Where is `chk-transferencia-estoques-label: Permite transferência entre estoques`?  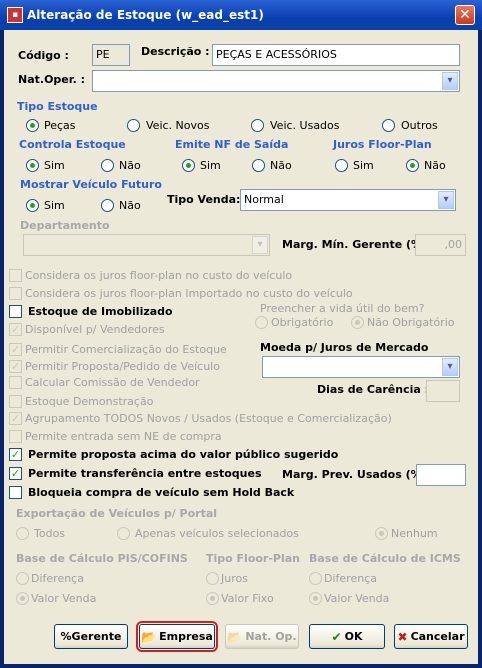 chk-transferencia-estoques-label: Permite transferência entre estoques is located at coordinates (145, 473).